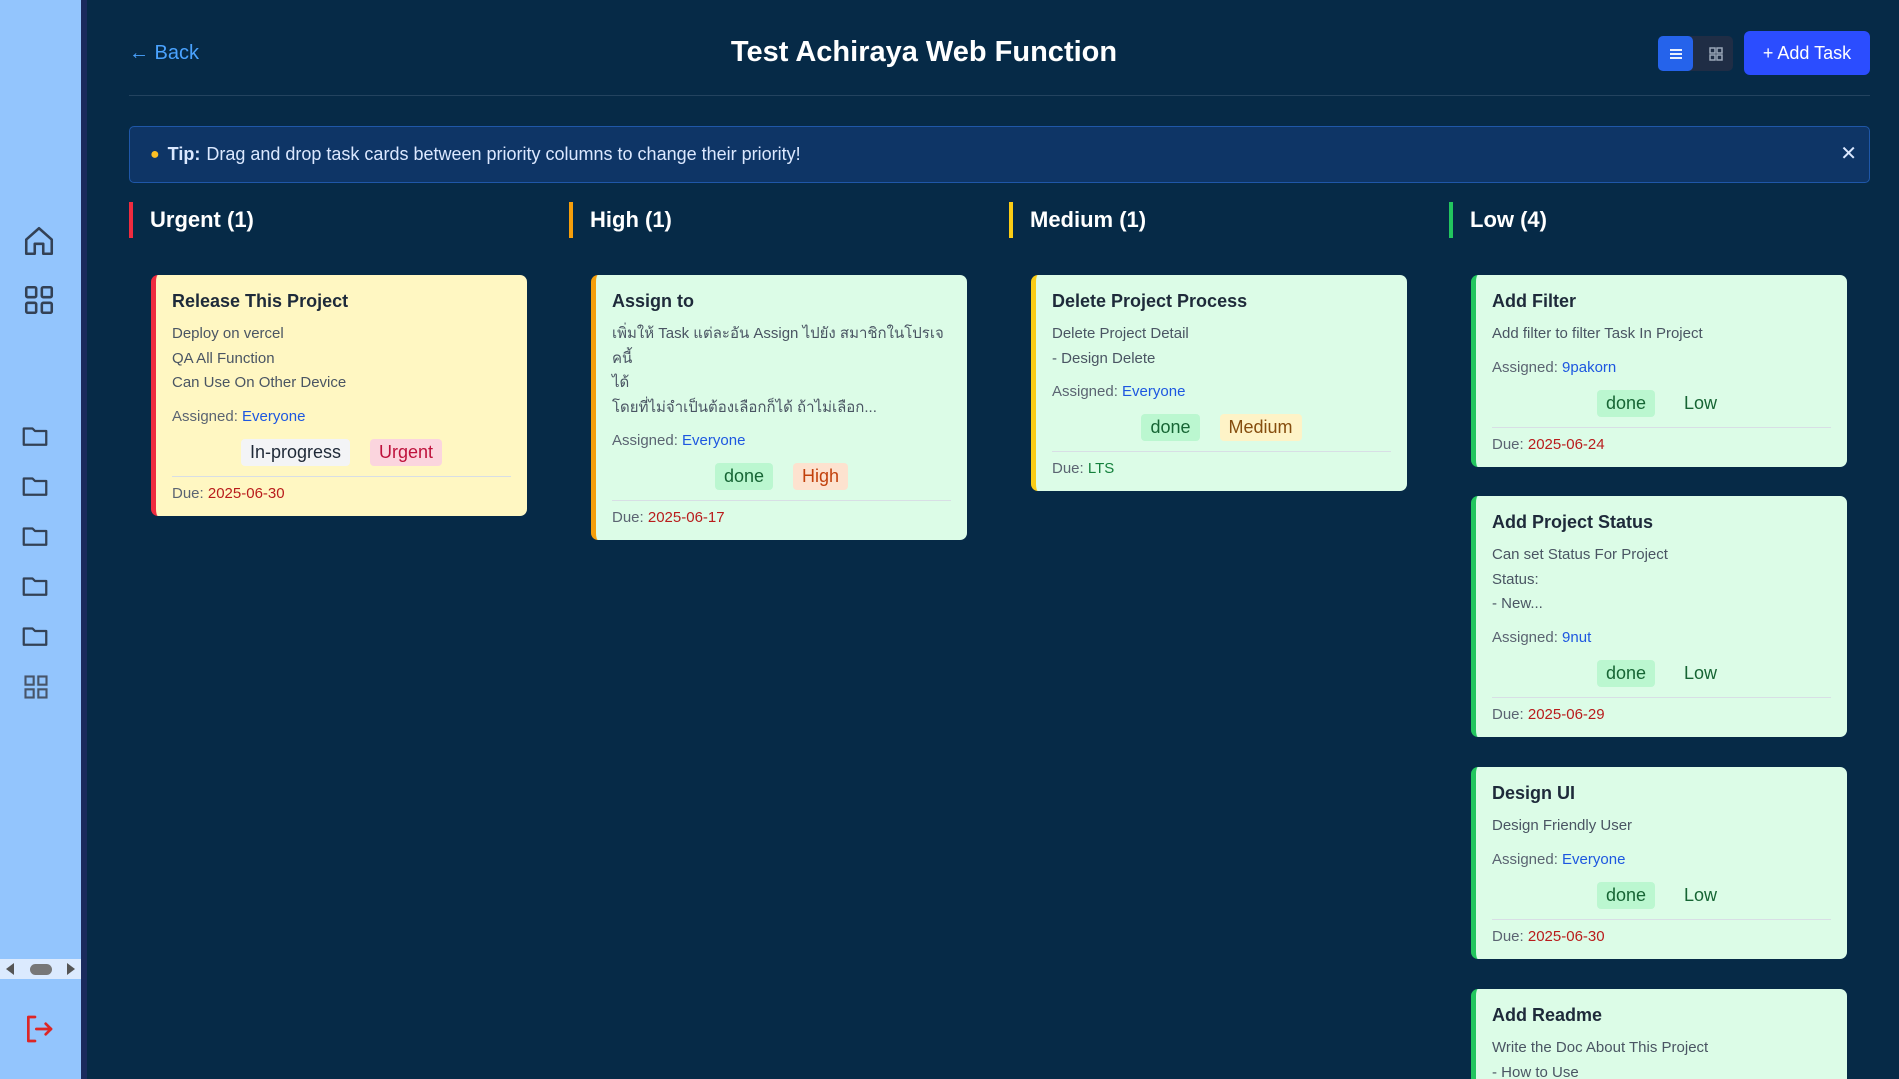 The image size is (1899, 1079). Describe the element at coordinates (406, 452) in the screenshot. I see `priority-badge: Urgent` at that location.